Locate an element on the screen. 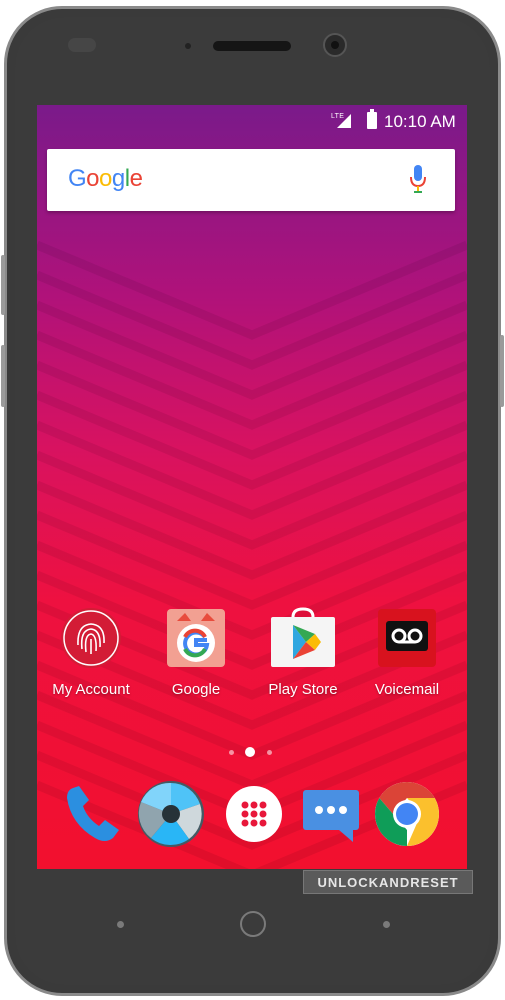  status-clock: 10:10 AM is located at coordinates (420, 121).